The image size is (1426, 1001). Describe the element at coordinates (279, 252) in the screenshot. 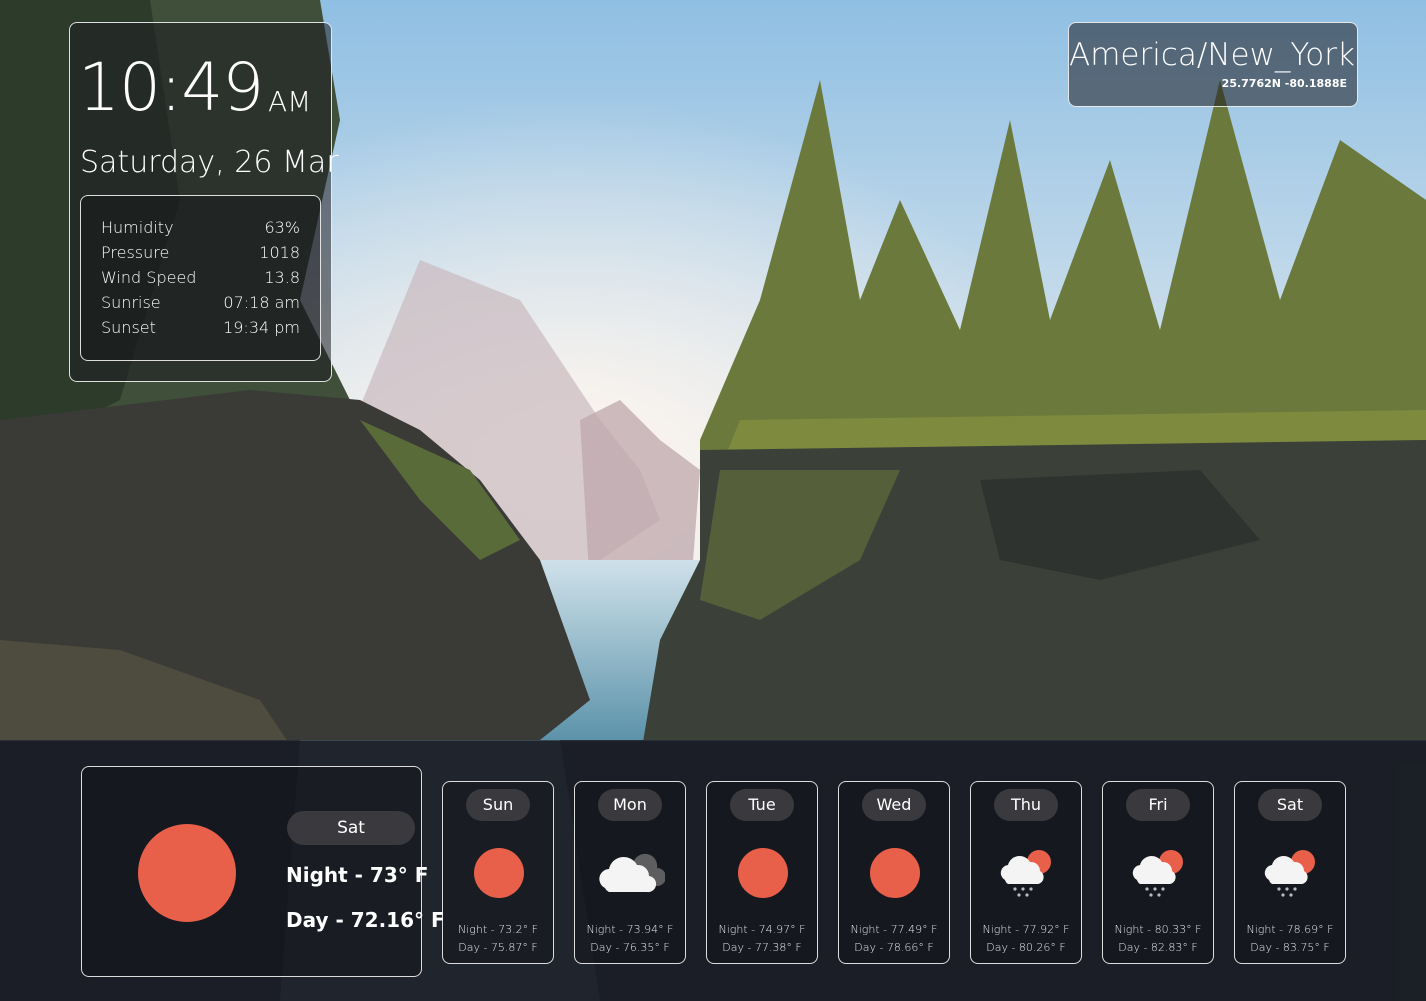

I see `detail-value: 1018` at that location.